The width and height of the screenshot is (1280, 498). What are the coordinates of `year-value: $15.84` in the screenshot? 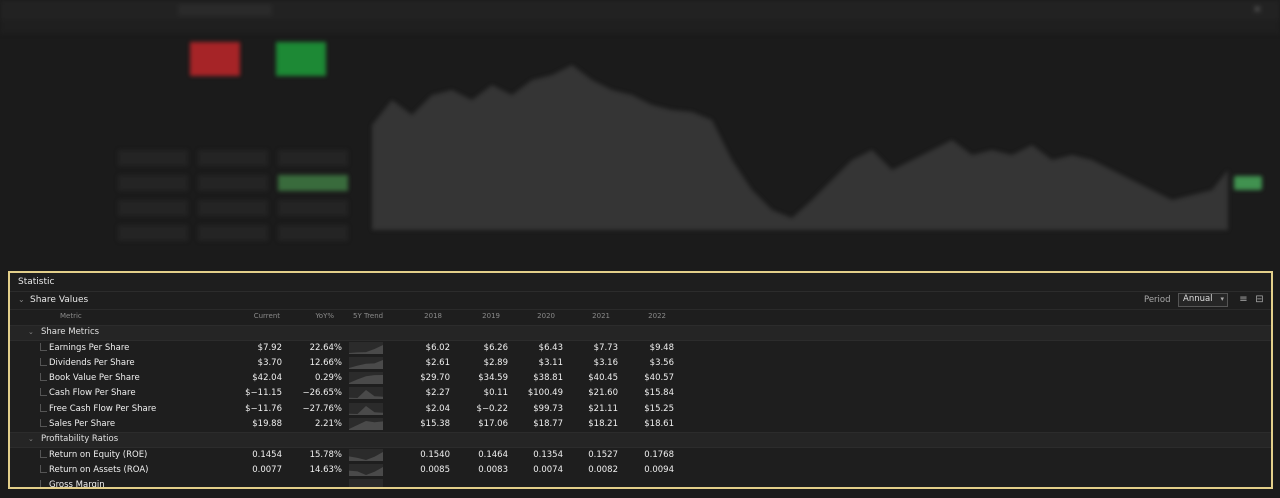 It's located at (659, 393).